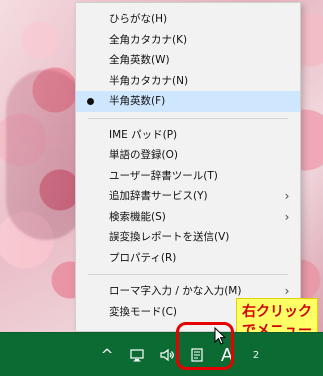 The image size is (323, 376). Describe the element at coordinates (175, 291) in the screenshot. I see `menu-item-label: ローマ字入力 / かな入力(M)` at that location.